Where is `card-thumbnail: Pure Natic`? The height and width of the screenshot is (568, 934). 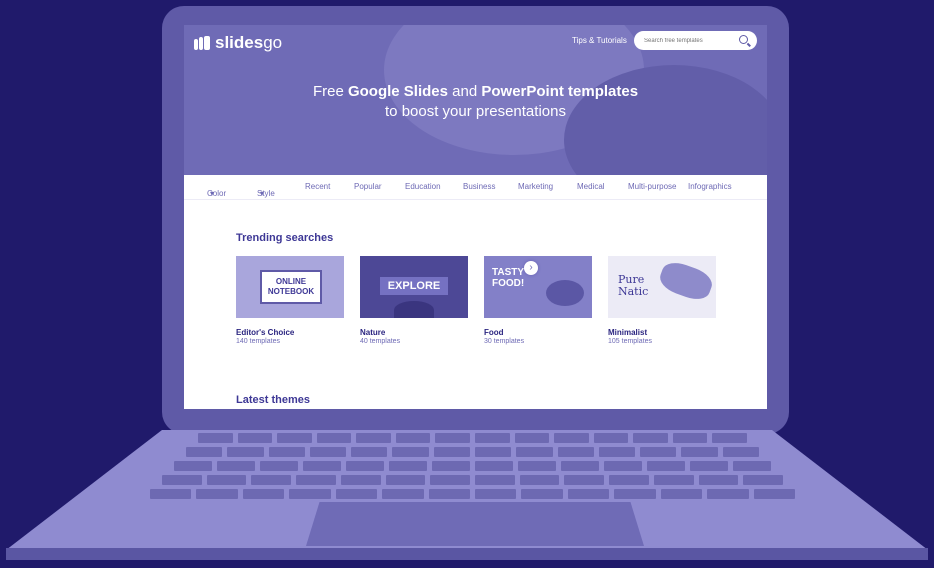 card-thumbnail: Pure Natic is located at coordinates (662, 287).